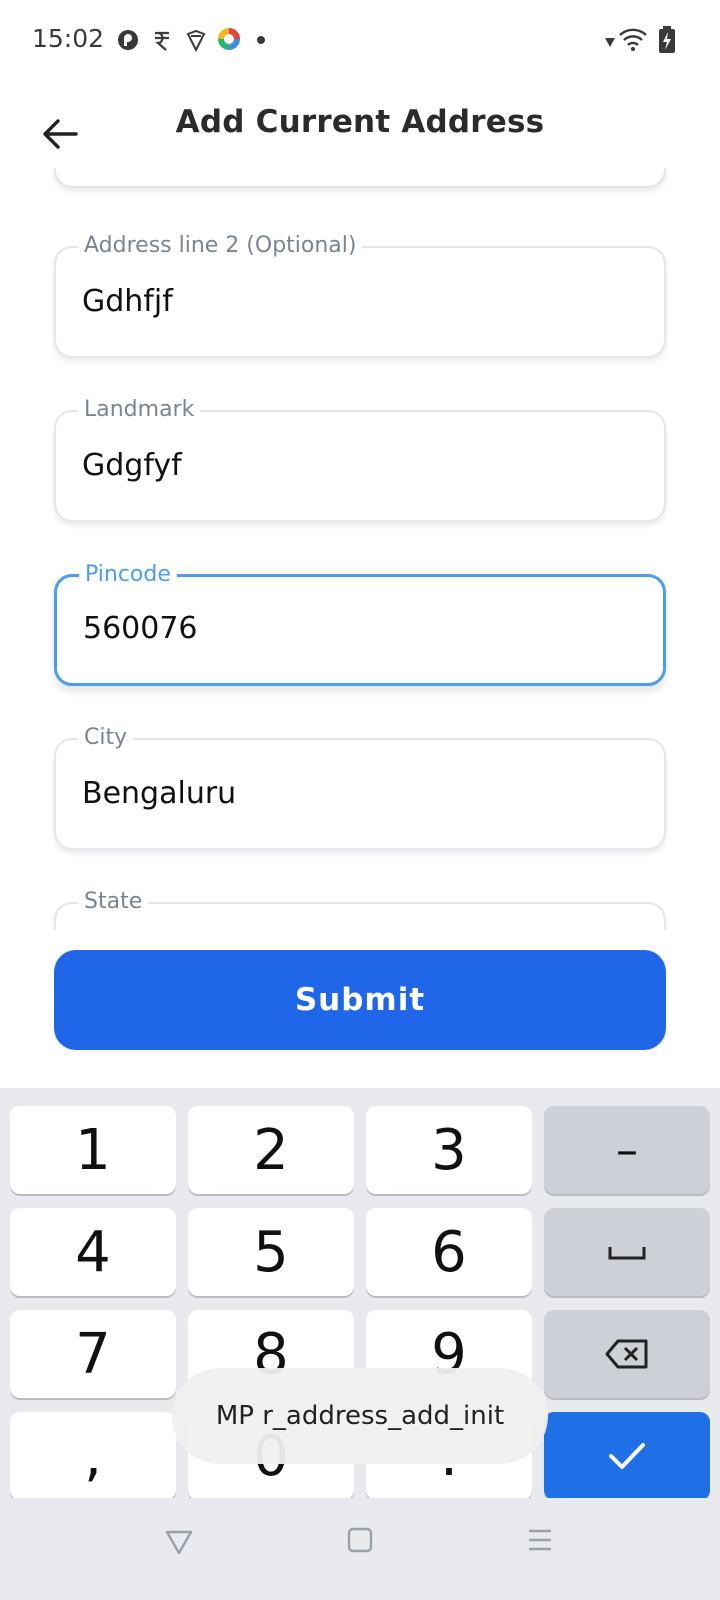 This screenshot has width=720, height=1600. I want to click on check-icon, so click(627, 1456).